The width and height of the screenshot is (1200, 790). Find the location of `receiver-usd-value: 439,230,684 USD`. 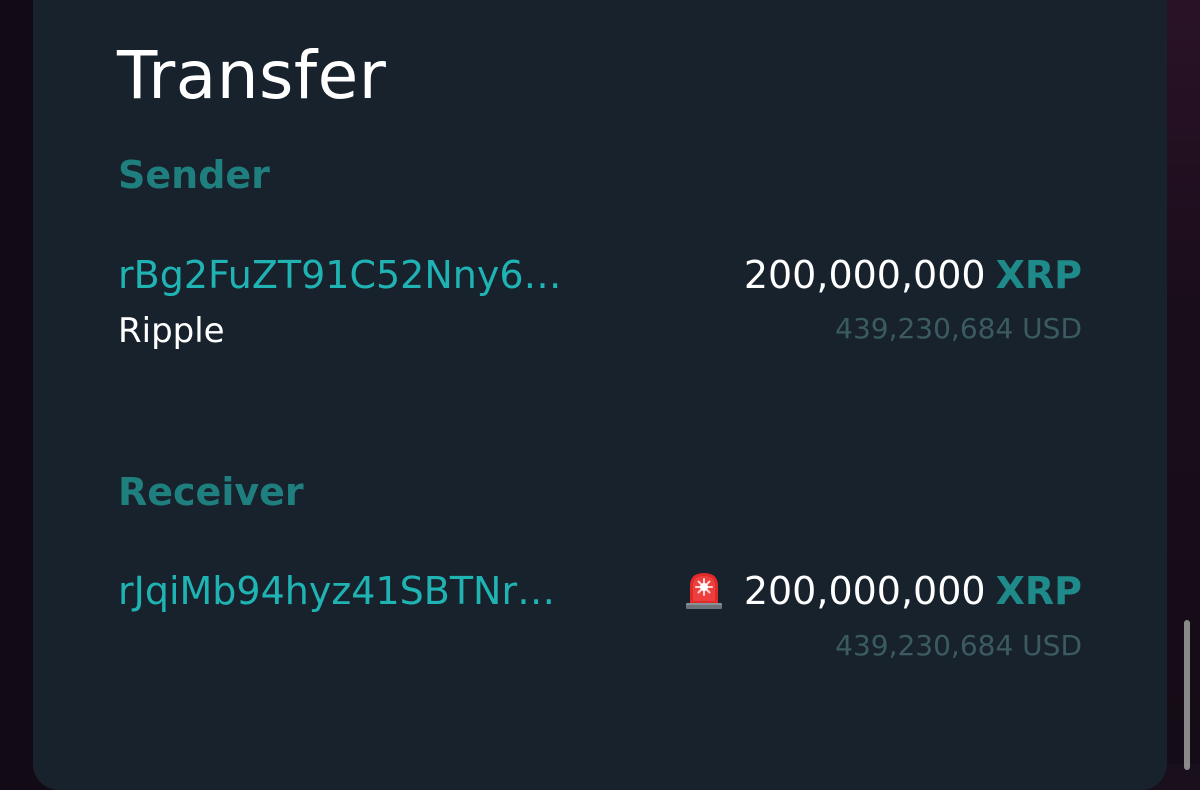

receiver-usd-value: 439,230,684 USD is located at coordinates (958, 645).